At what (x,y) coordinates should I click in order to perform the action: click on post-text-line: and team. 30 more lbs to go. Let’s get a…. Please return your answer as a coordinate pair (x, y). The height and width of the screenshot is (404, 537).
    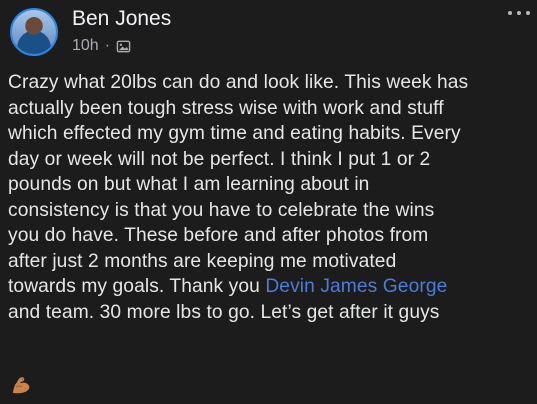
    Looking at the image, I should click on (224, 312).